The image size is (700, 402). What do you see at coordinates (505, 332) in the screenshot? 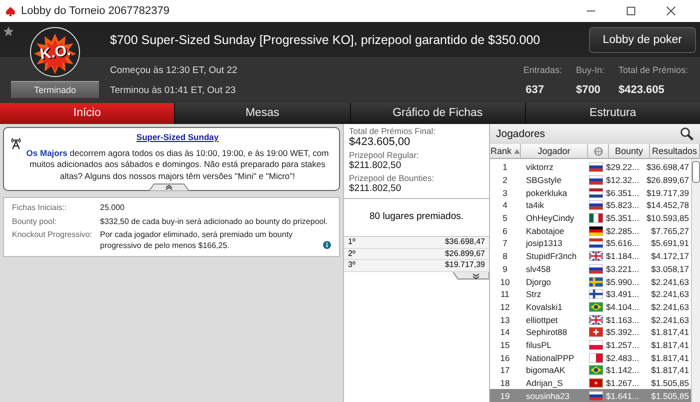
I see `rank-cell-text: 14` at bounding box center [505, 332].